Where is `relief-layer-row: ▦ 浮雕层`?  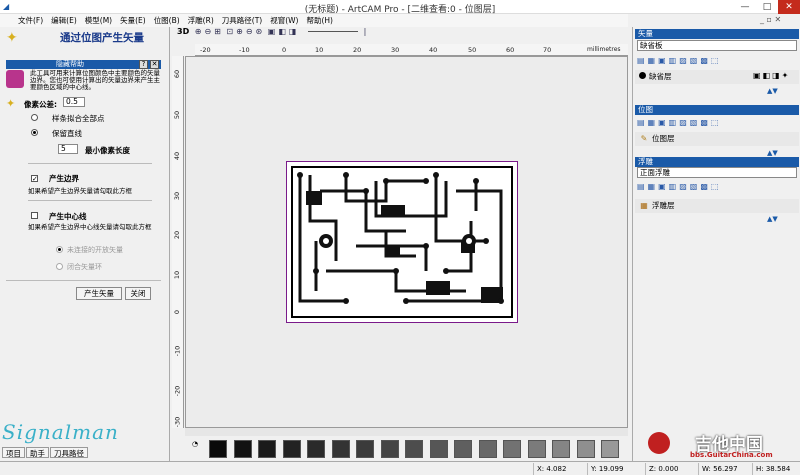 relief-layer-row: ▦ 浮雕层 is located at coordinates (717, 206).